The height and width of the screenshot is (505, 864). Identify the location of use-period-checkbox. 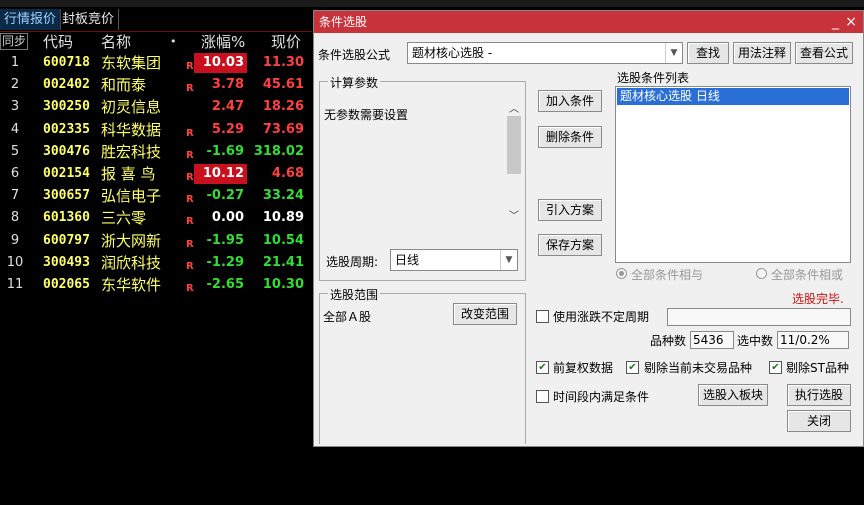
(542, 316).